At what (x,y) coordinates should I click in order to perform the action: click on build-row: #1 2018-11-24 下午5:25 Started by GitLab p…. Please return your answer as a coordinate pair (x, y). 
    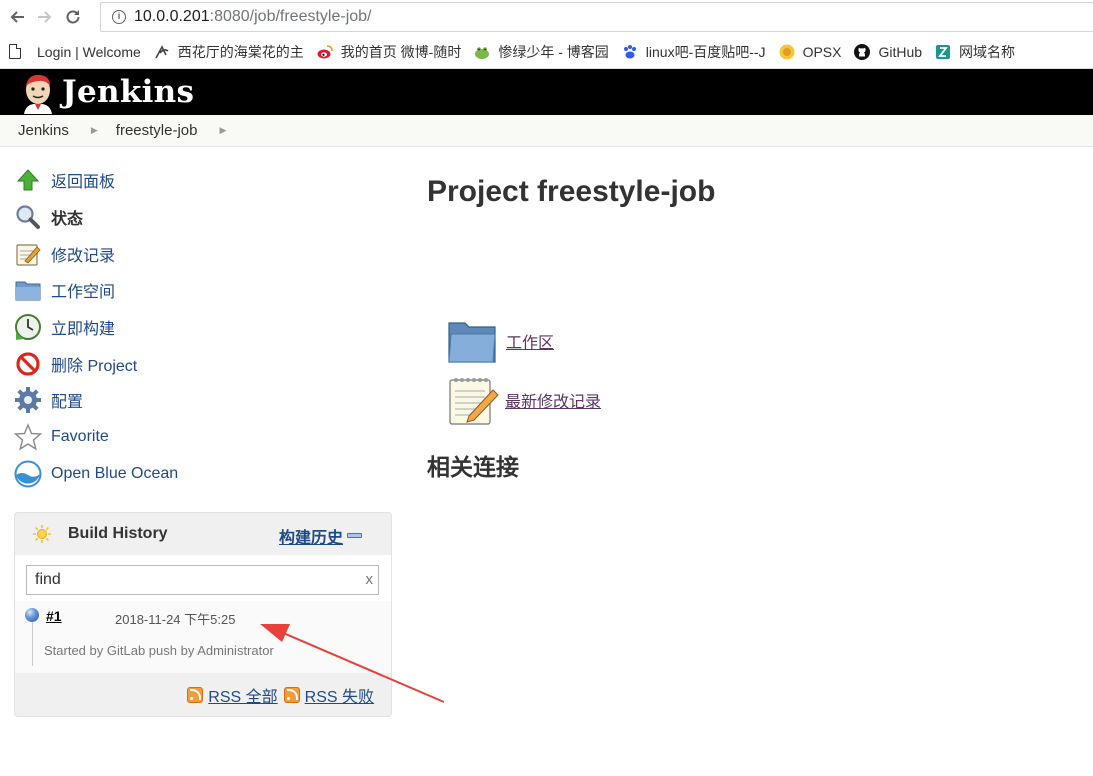
    Looking at the image, I should click on (203, 637).